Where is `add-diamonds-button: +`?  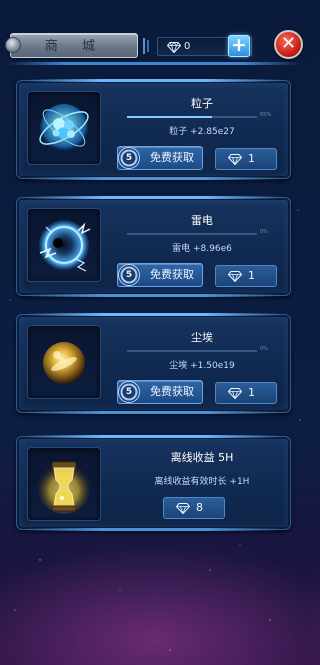 add-diamonds-button: + is located at coordinates (239, 46).